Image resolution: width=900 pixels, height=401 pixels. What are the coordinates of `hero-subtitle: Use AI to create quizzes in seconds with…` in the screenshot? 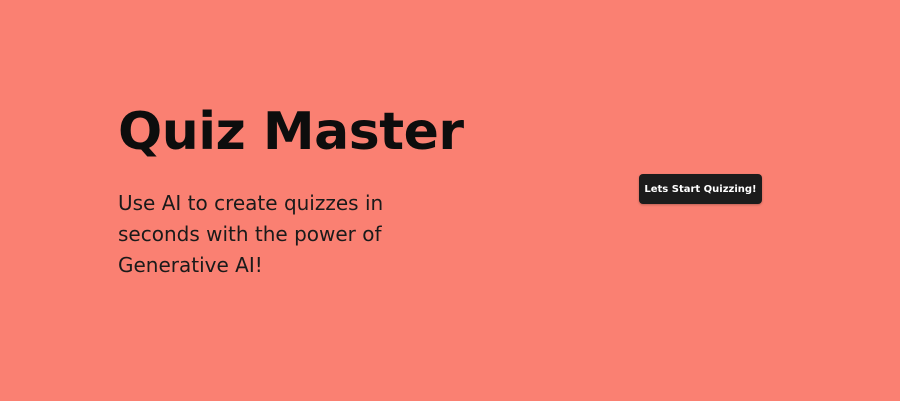 It's located at (251, 234).